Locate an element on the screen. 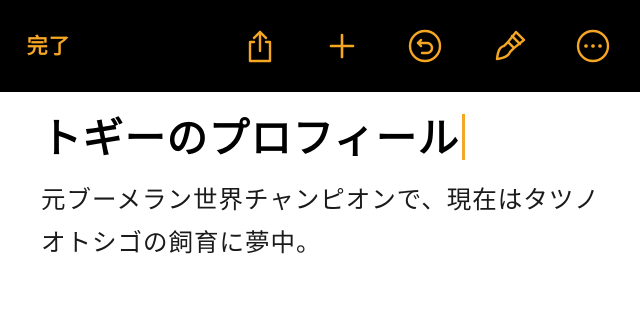  document-title: トギーのプロフィール is located at coordinates (253, 138).